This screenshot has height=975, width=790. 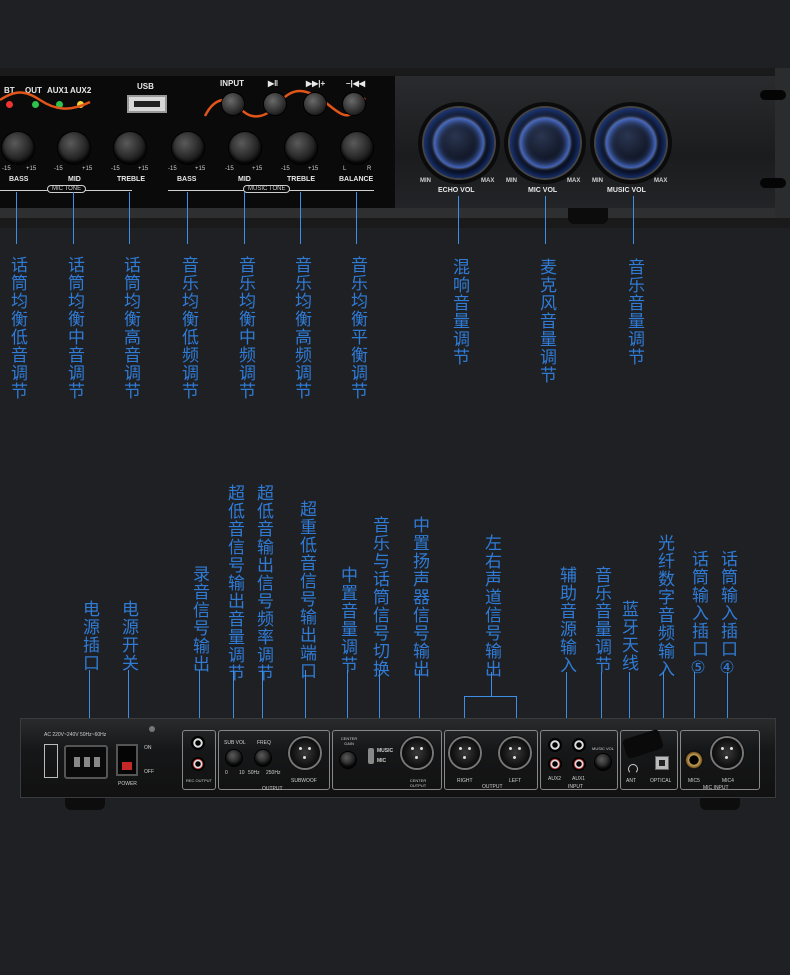 I want to click on subwoofer-xlr-jack, so click(x=305, y=753).